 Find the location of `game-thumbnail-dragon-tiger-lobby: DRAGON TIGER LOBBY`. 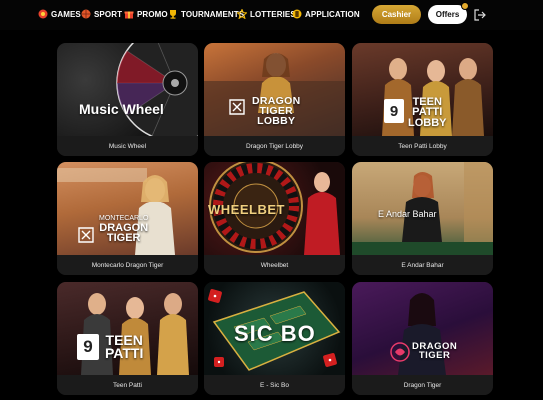

game-thumbnail-dragon-tiger-lobby: DRAGON TIGER LOBBY is located at coordinates (274, 89).